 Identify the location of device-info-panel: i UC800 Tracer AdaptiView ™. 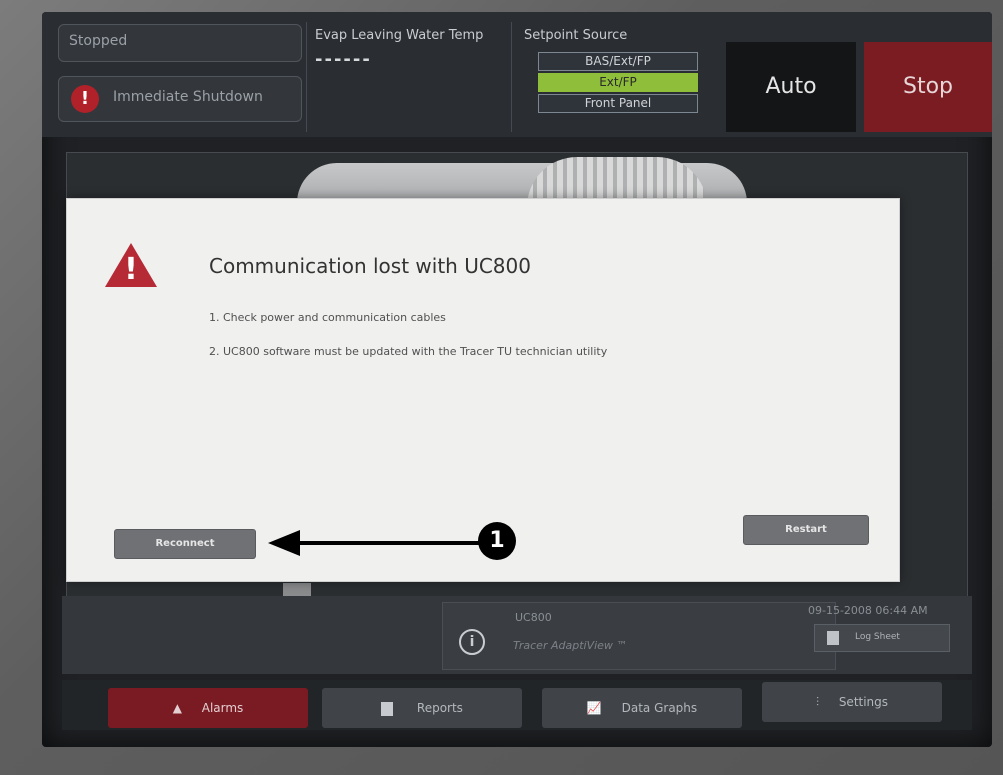
(639, 636).